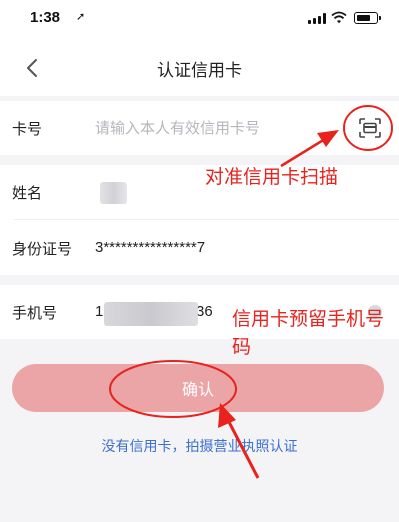 The image size is (399, 522). Describe the element at coordinates (113, 193) in the screenshot. I see `name-value-masked` at that location.